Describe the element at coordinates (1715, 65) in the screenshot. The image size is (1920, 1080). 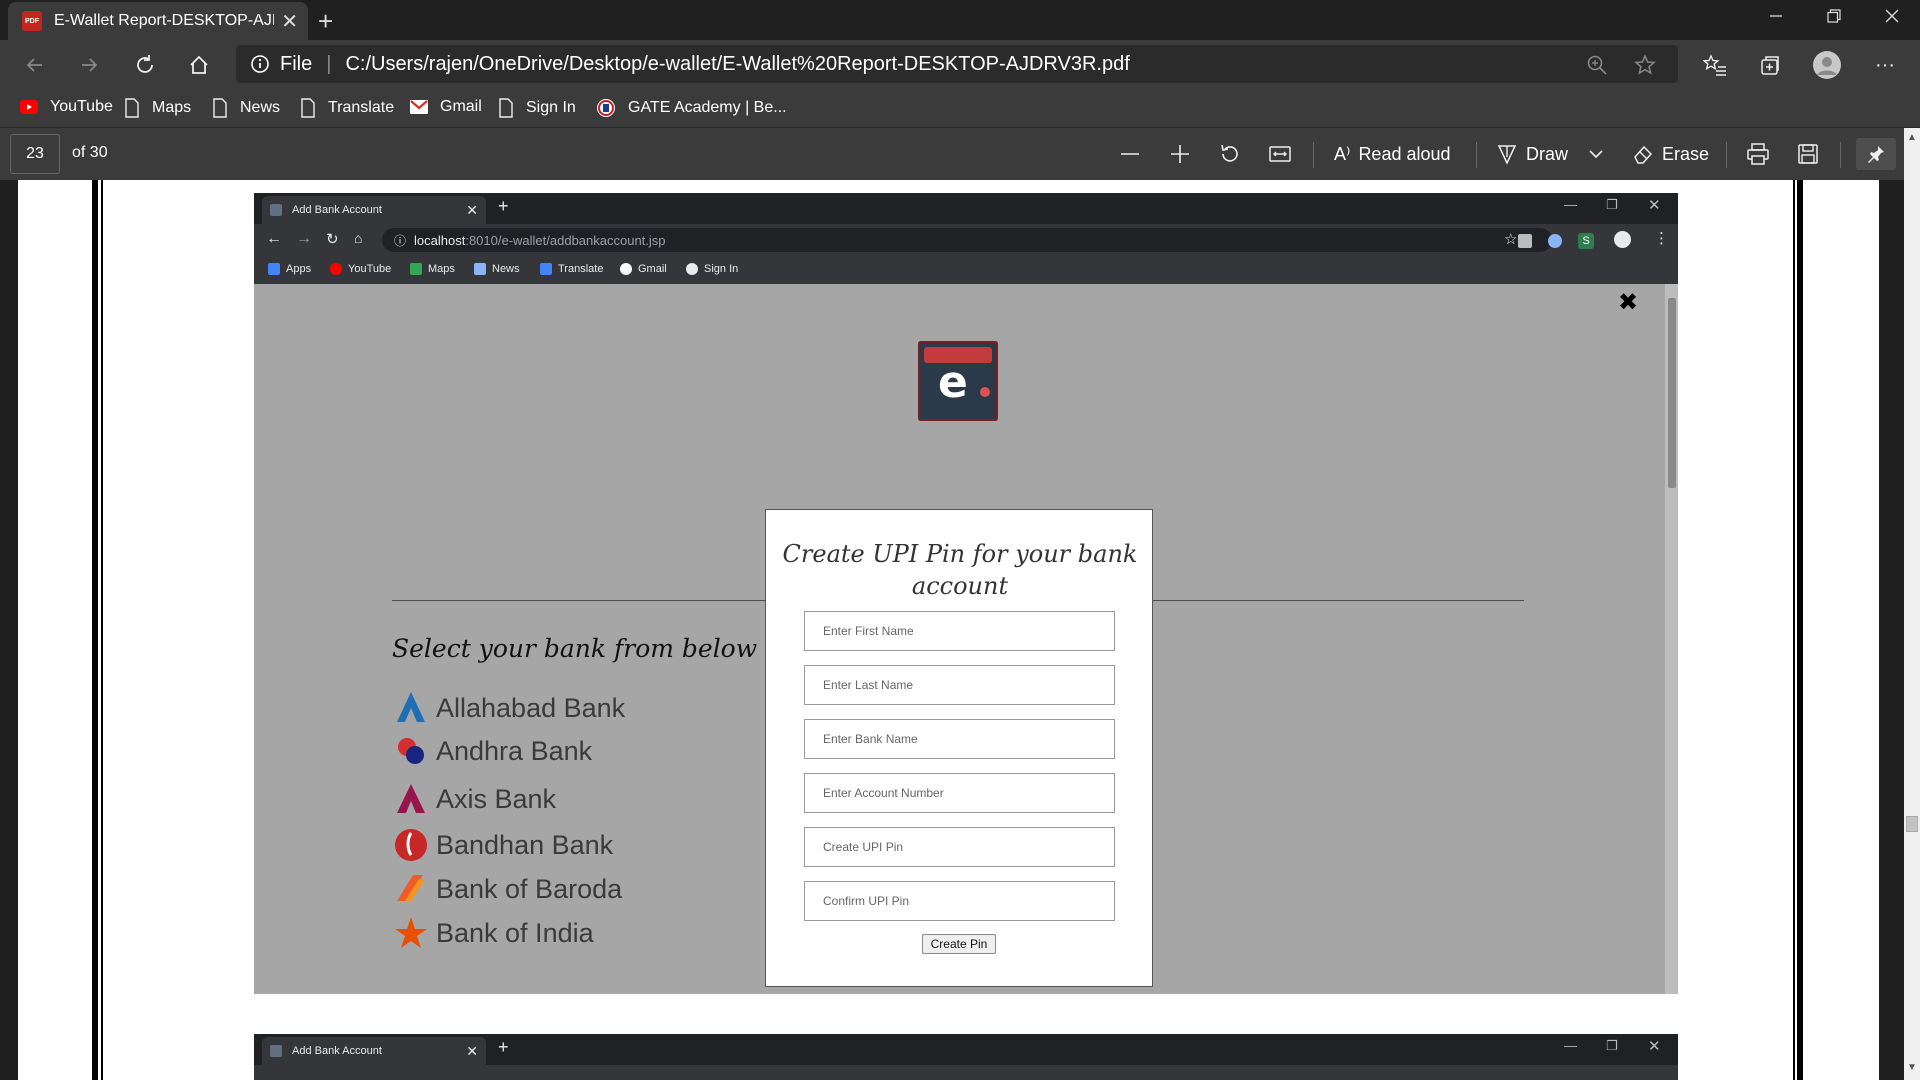
I see `favorites-button` at that location.